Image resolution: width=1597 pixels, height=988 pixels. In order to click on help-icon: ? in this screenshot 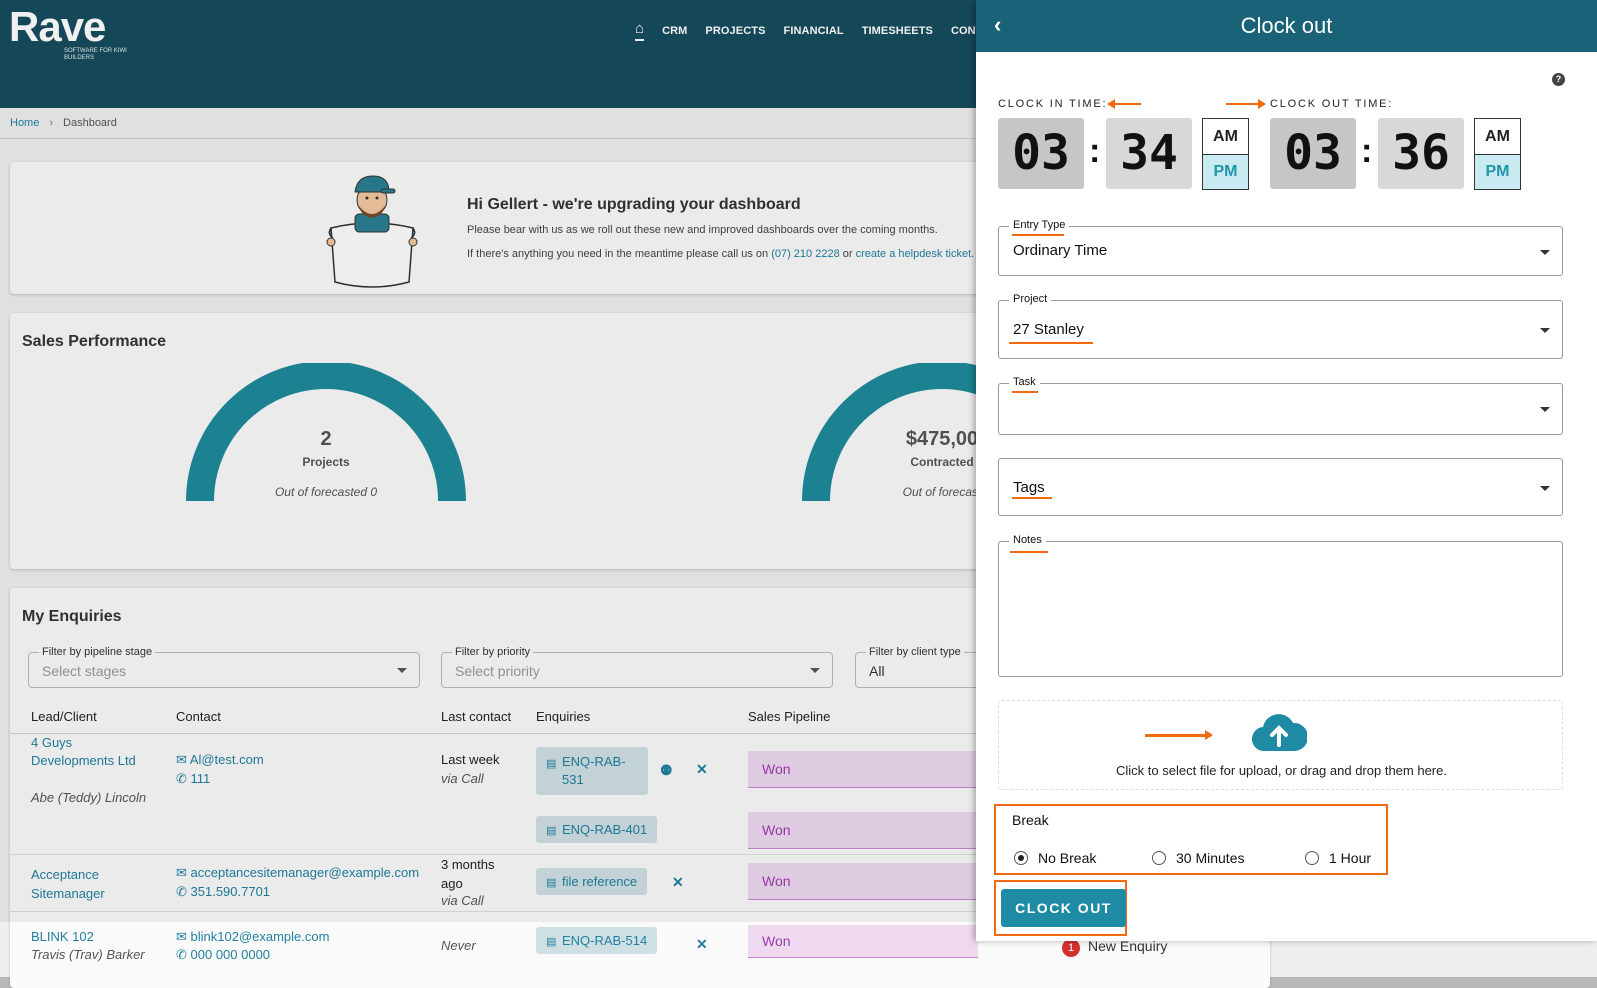, I will do `click(1558, 79)`.